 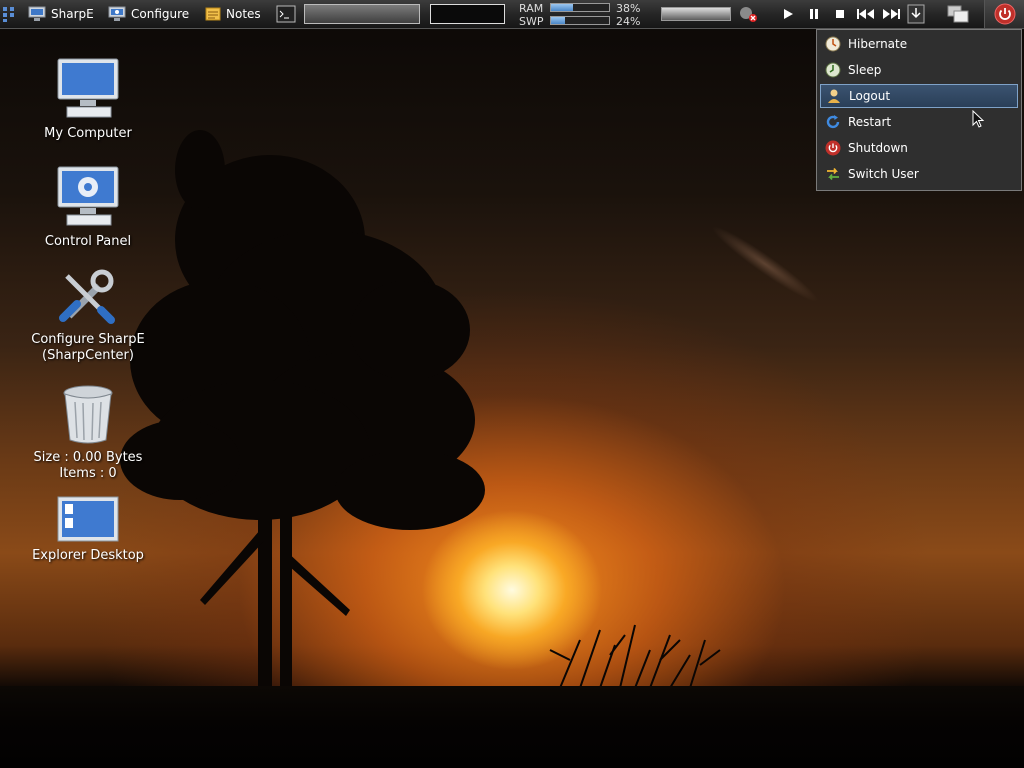 I want to click on desktop-icon-label: Configure SharpE (SharpCenter), so click(x=88, y=347).